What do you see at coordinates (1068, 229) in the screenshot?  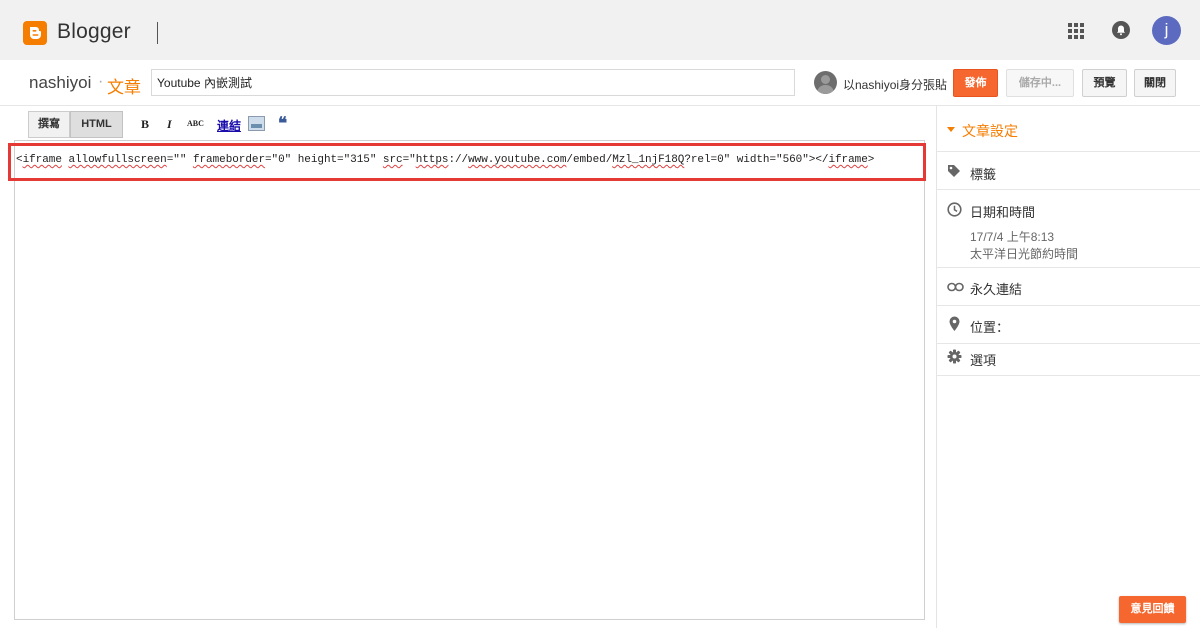 I see `sidebar-item-datetime: 日期和時間 17/7/4 上午8:13 太平洋日光節約時間` at bounding box center [1068, 229].